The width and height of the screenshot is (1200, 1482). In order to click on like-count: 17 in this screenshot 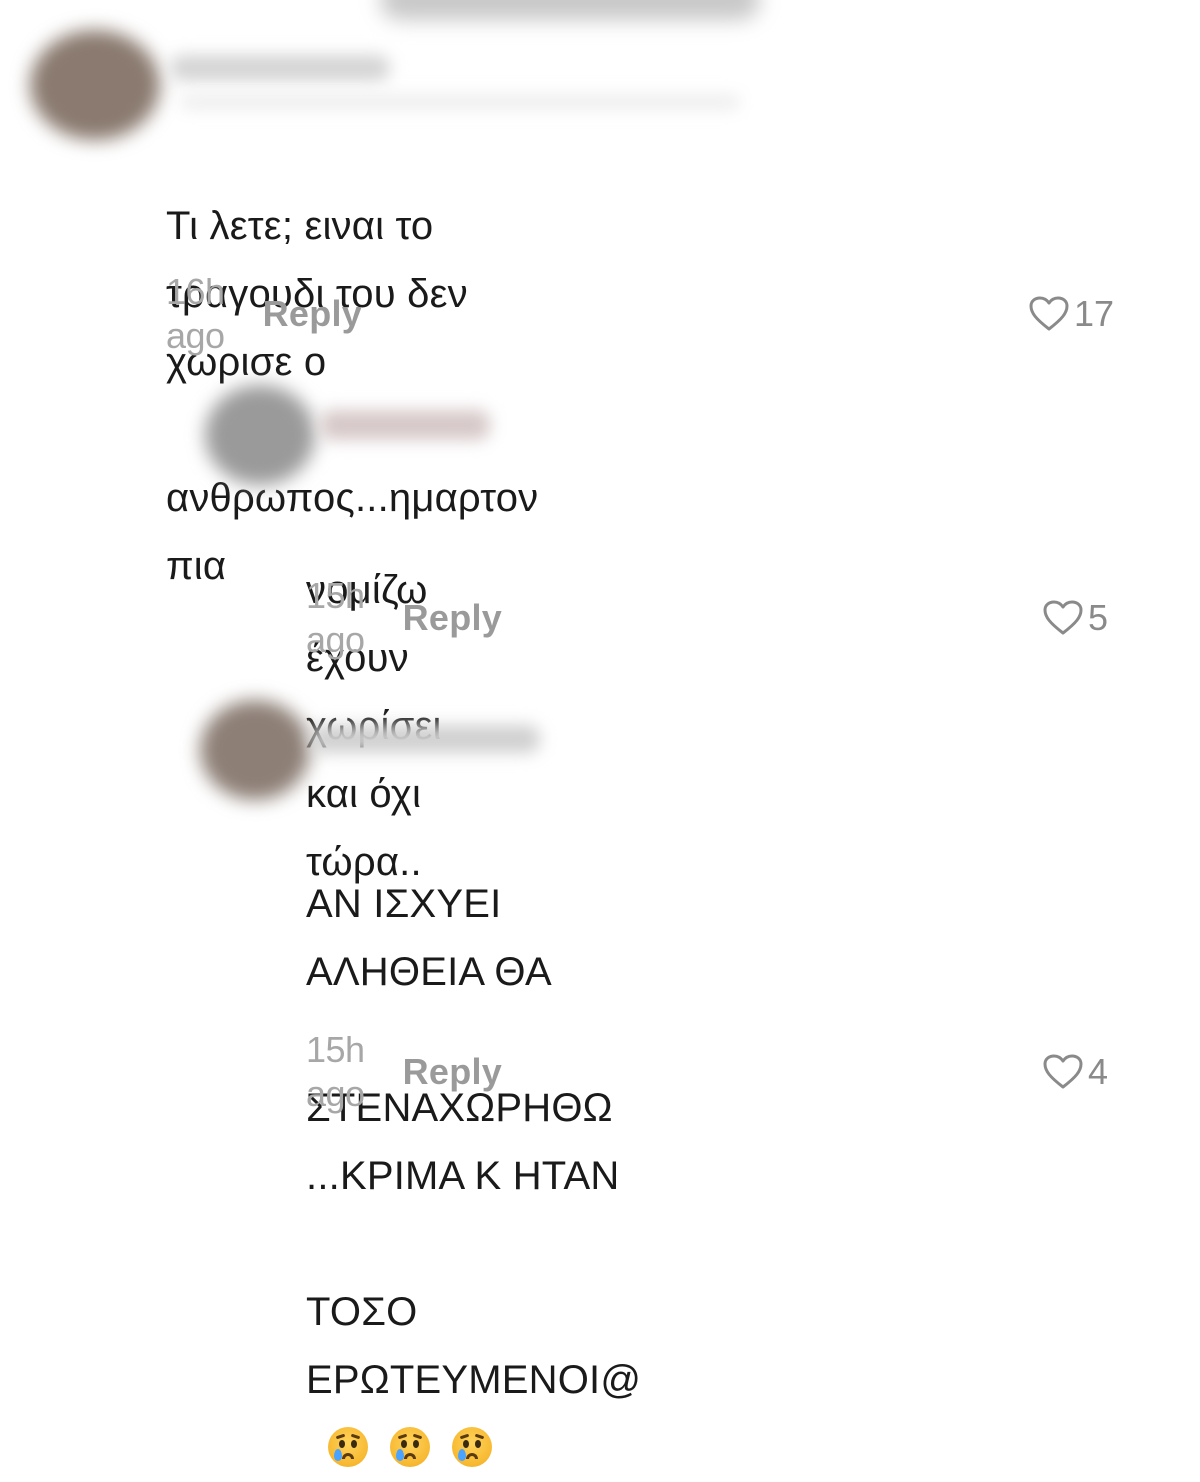, I will do `click(1094, 313)`.